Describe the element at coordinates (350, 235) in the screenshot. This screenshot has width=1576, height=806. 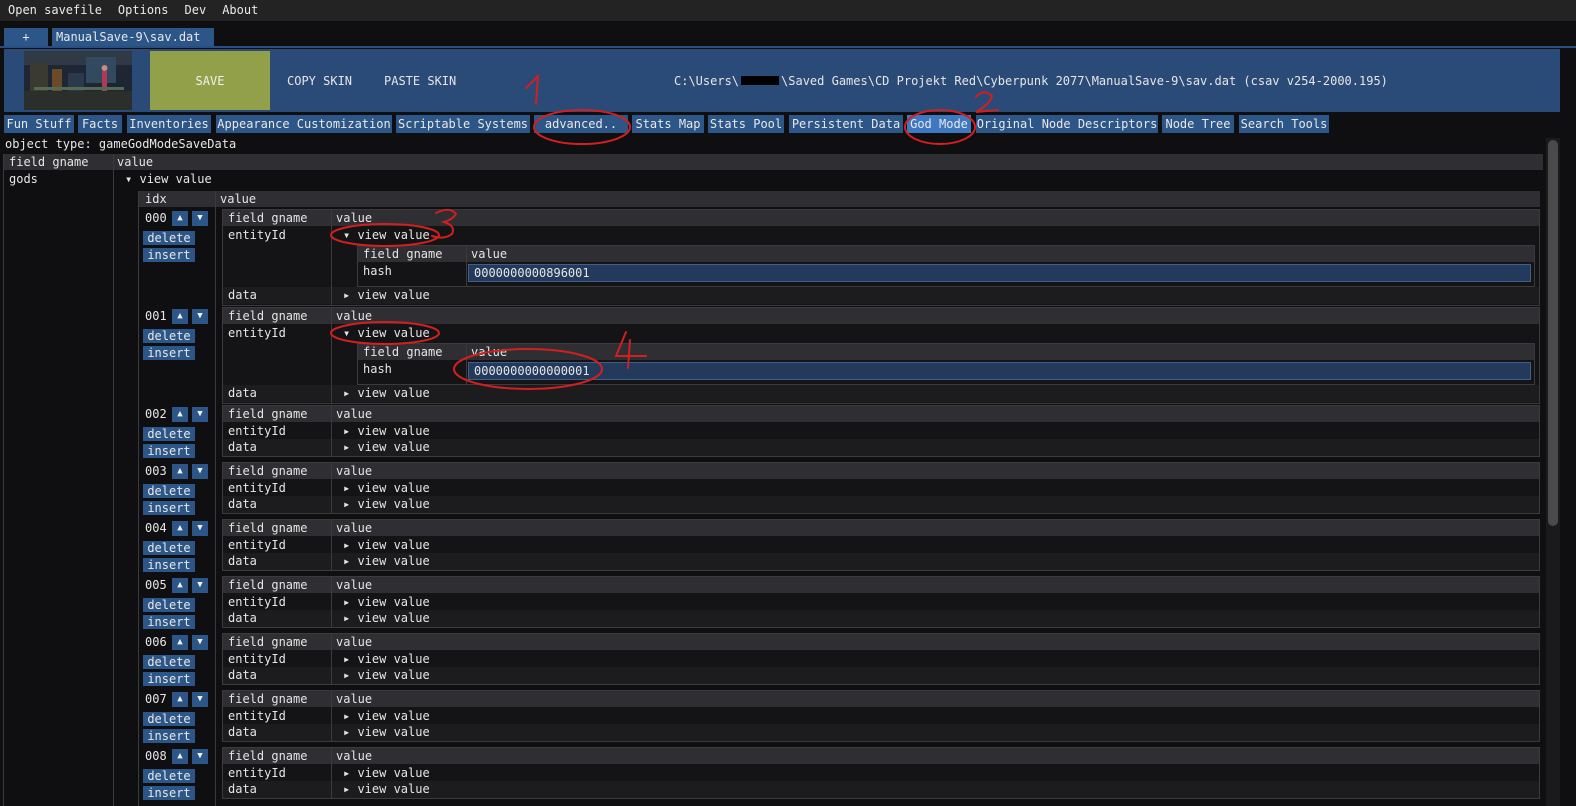
I see `expanded-triangle-icon: ▾` at that location.